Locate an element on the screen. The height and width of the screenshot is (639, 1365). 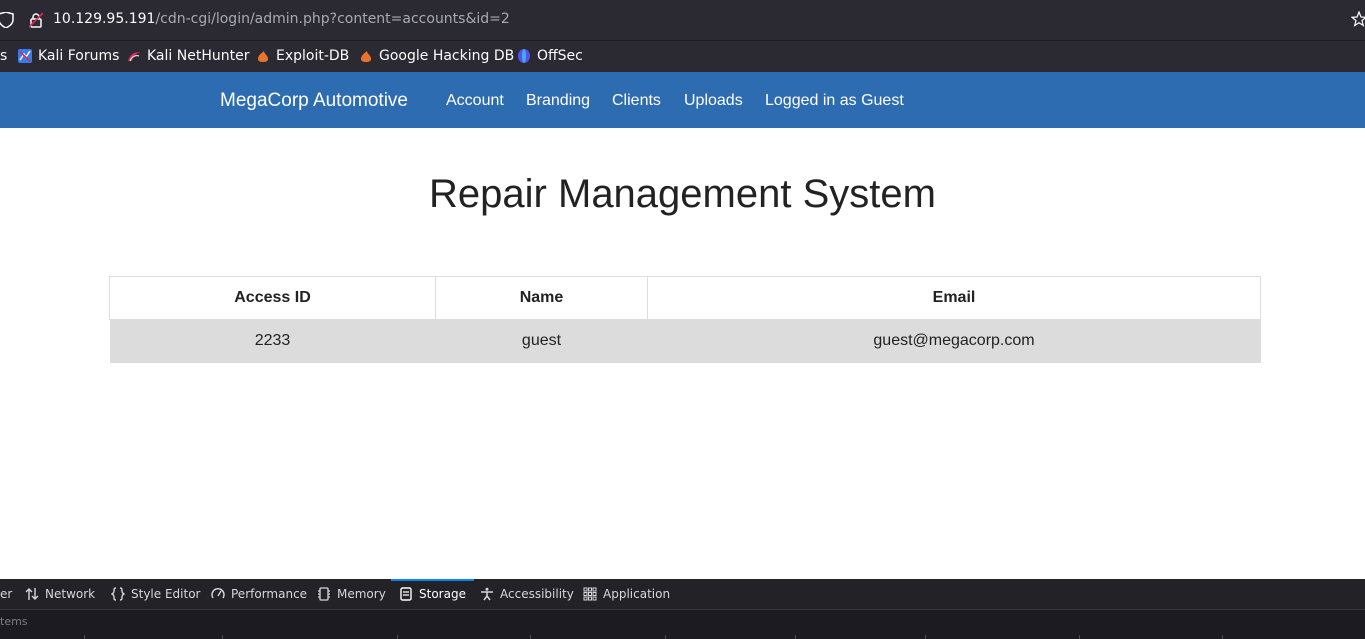
bookmark-exploit-db: Exploit-DB is located at coordinates (302, 56).